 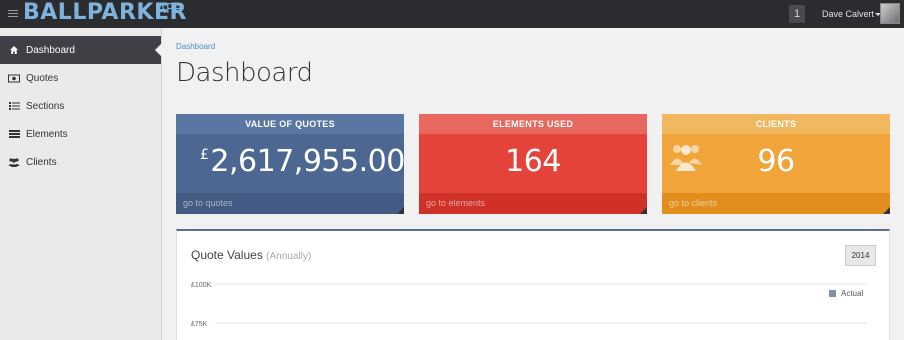 What do you see at coordinates (42, 78) in the screenshot?
I see `sidebar-item-label: Quotes` at bounding box center [42, 78].